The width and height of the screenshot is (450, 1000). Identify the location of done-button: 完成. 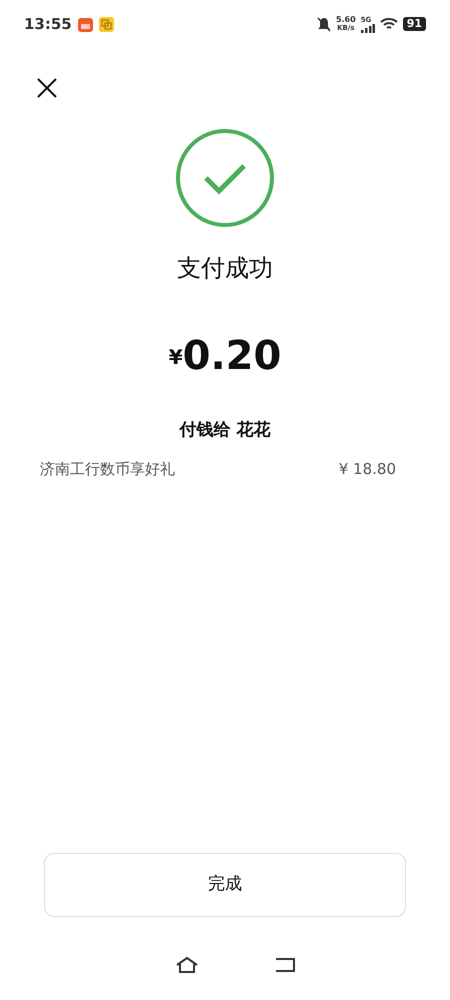
(225, 885).